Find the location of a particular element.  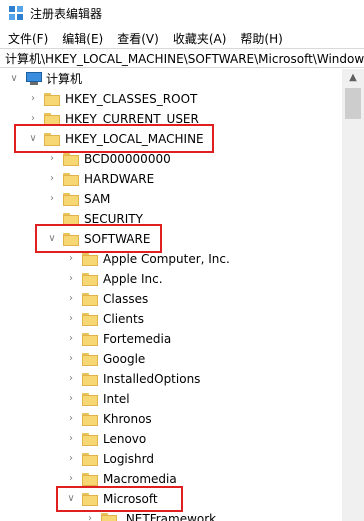

menu-favorites: 收藏夹(A) is located at coordinates (200, 38).